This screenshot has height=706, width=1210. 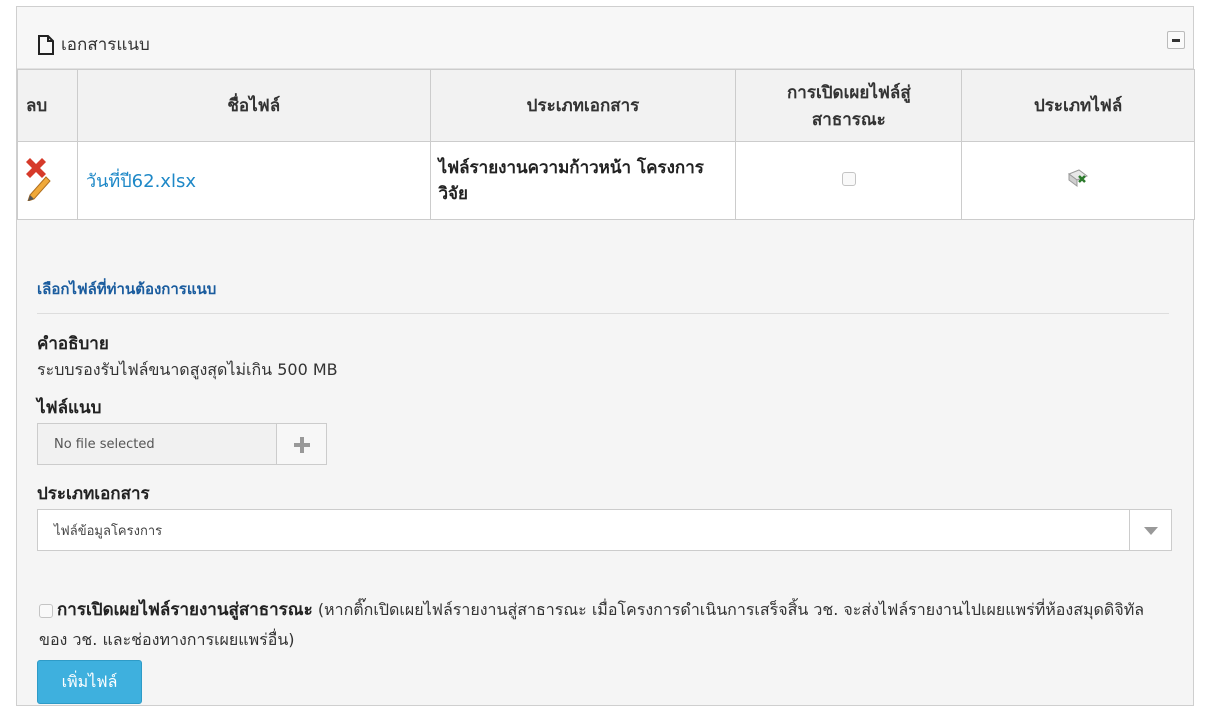 I want to click on doc-type-label: ประเภทเอกสาร, so click(x=93, y=494).